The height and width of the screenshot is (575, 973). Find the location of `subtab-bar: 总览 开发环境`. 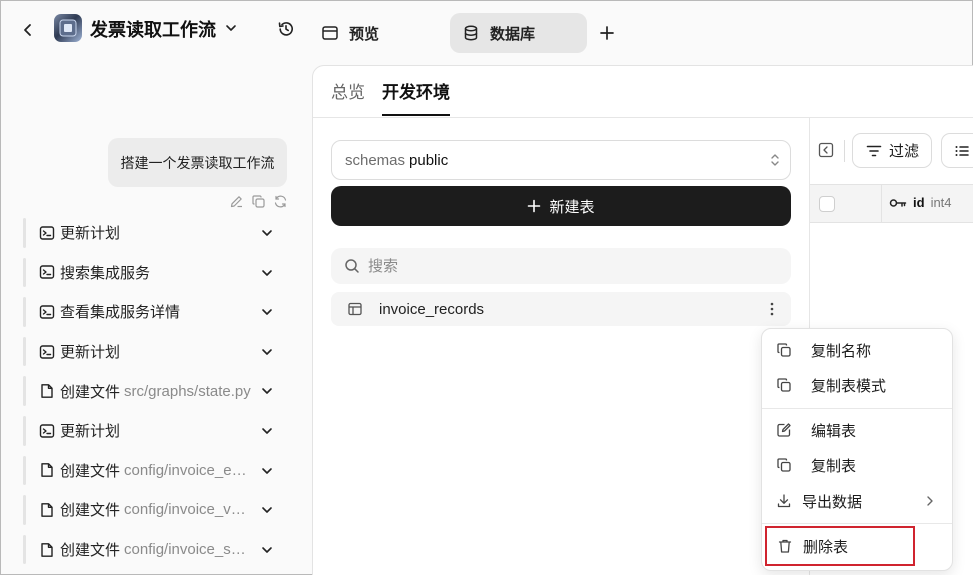

subtab-bar: 总览 开发环境 is located at coordinates (399, 97).